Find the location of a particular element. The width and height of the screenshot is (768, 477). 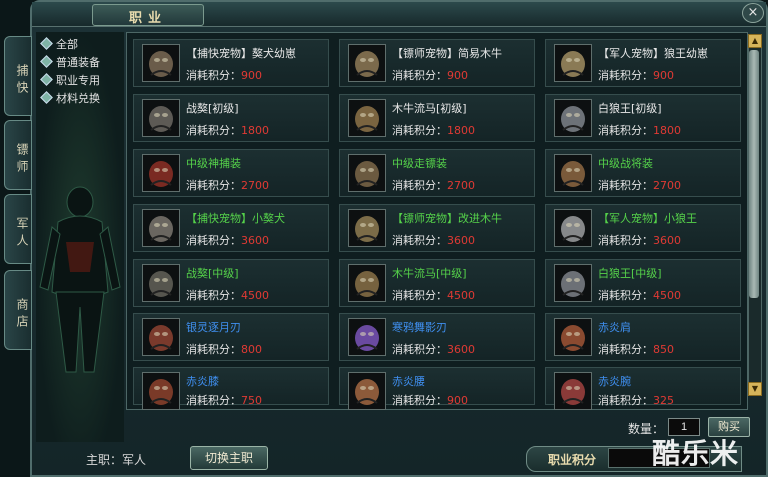

category-all: 全部 is located at coordinates (59, 45).